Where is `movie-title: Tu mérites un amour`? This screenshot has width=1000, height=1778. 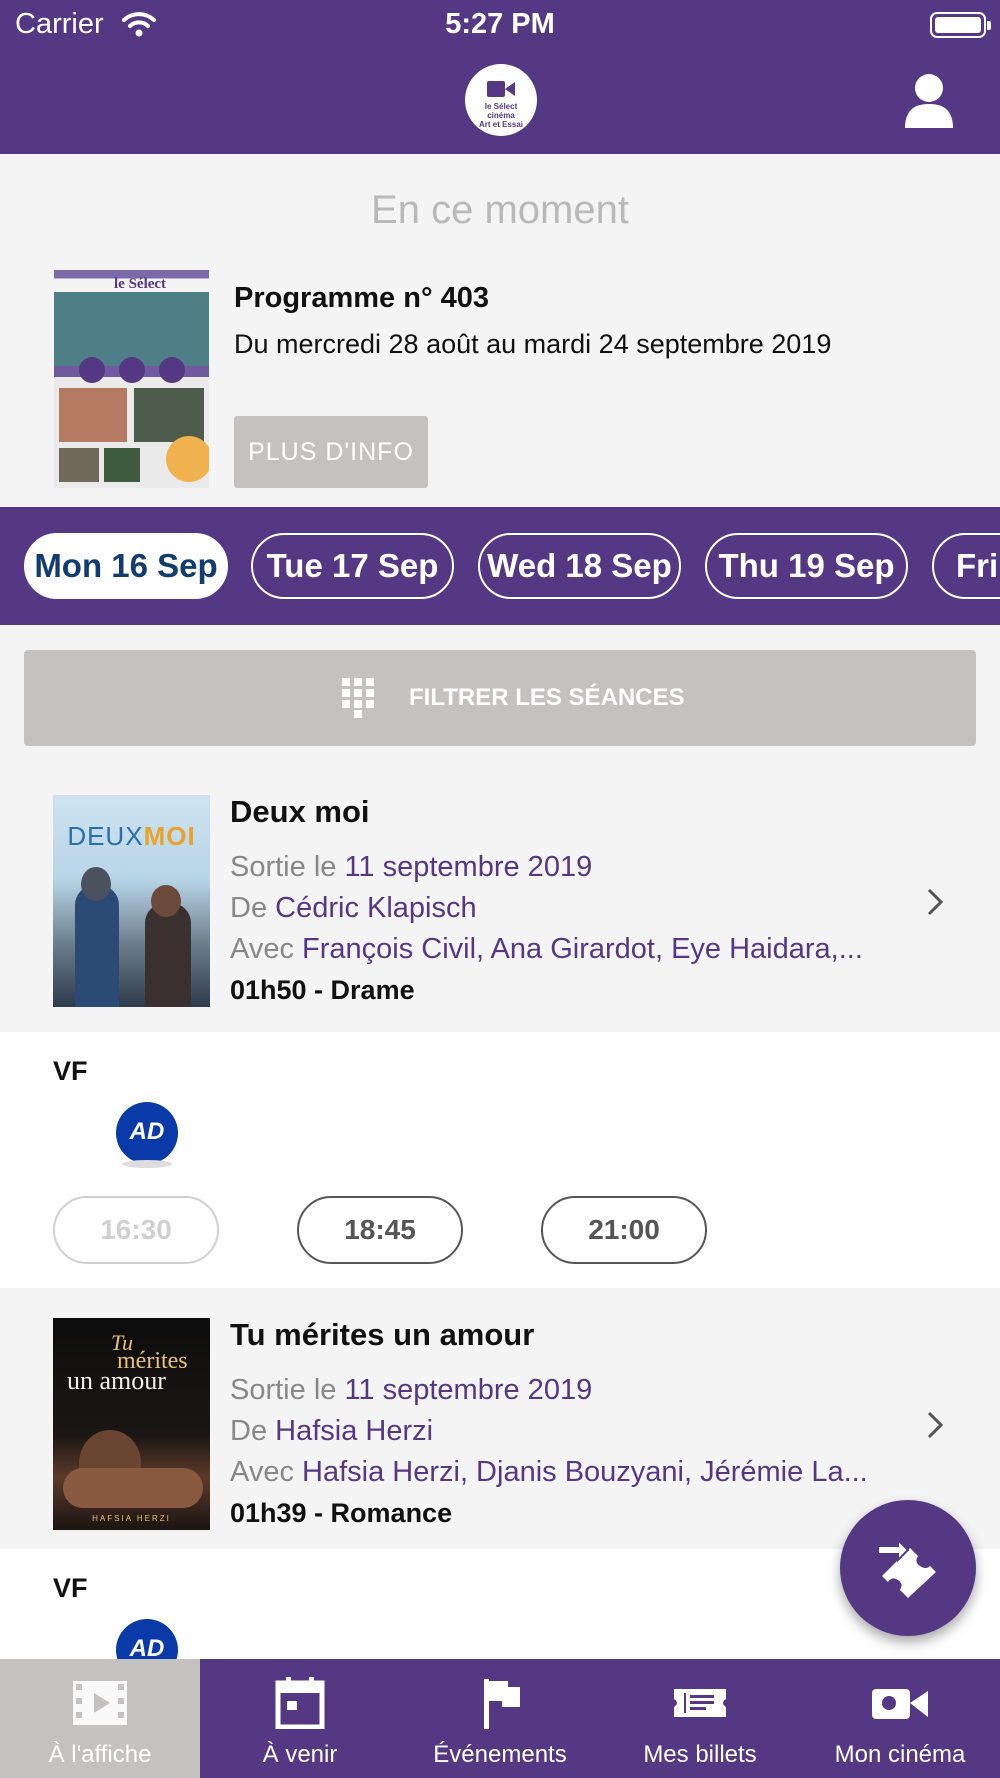 movie-title: Tu mérites un amour is located at coordinates (382, 1334).